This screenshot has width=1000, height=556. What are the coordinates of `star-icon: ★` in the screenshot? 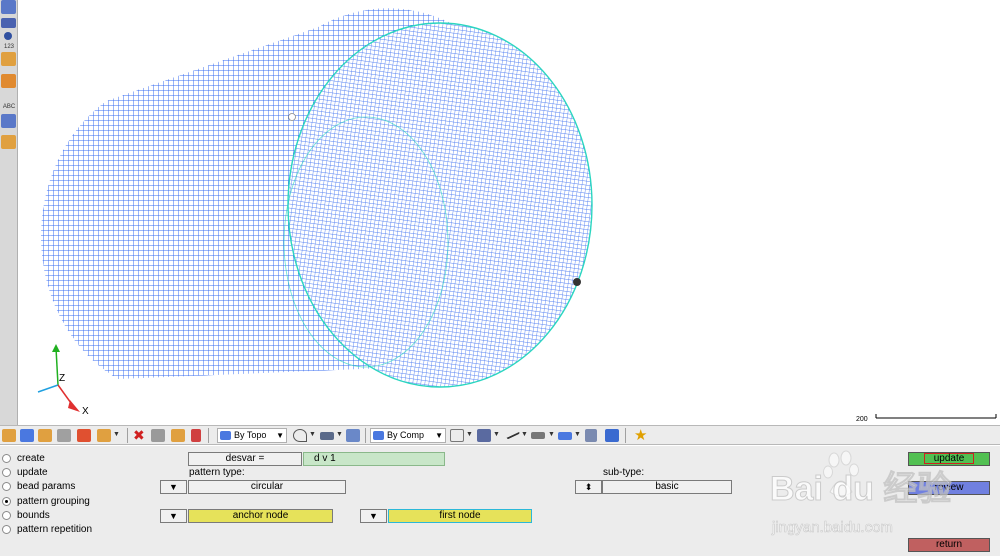 It's located at (641, 435).